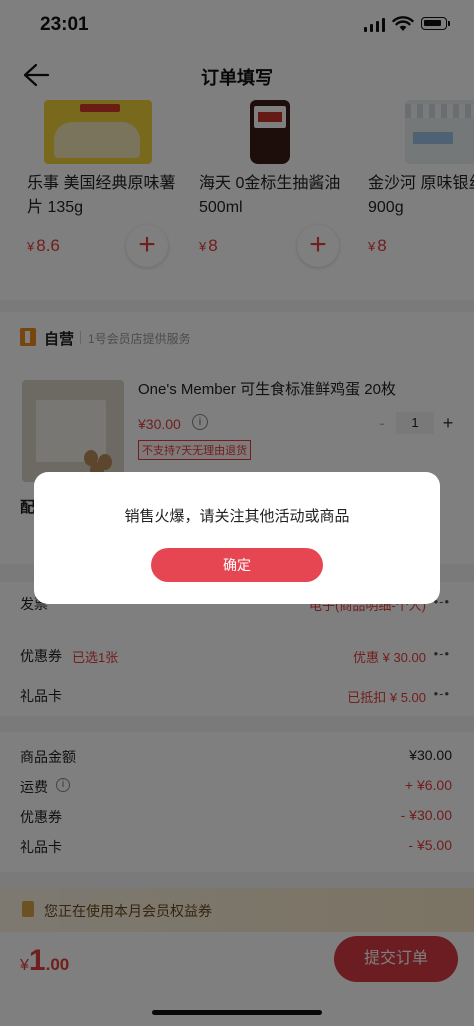  I want to click on confirm-button: 确定, so click(237, 565).